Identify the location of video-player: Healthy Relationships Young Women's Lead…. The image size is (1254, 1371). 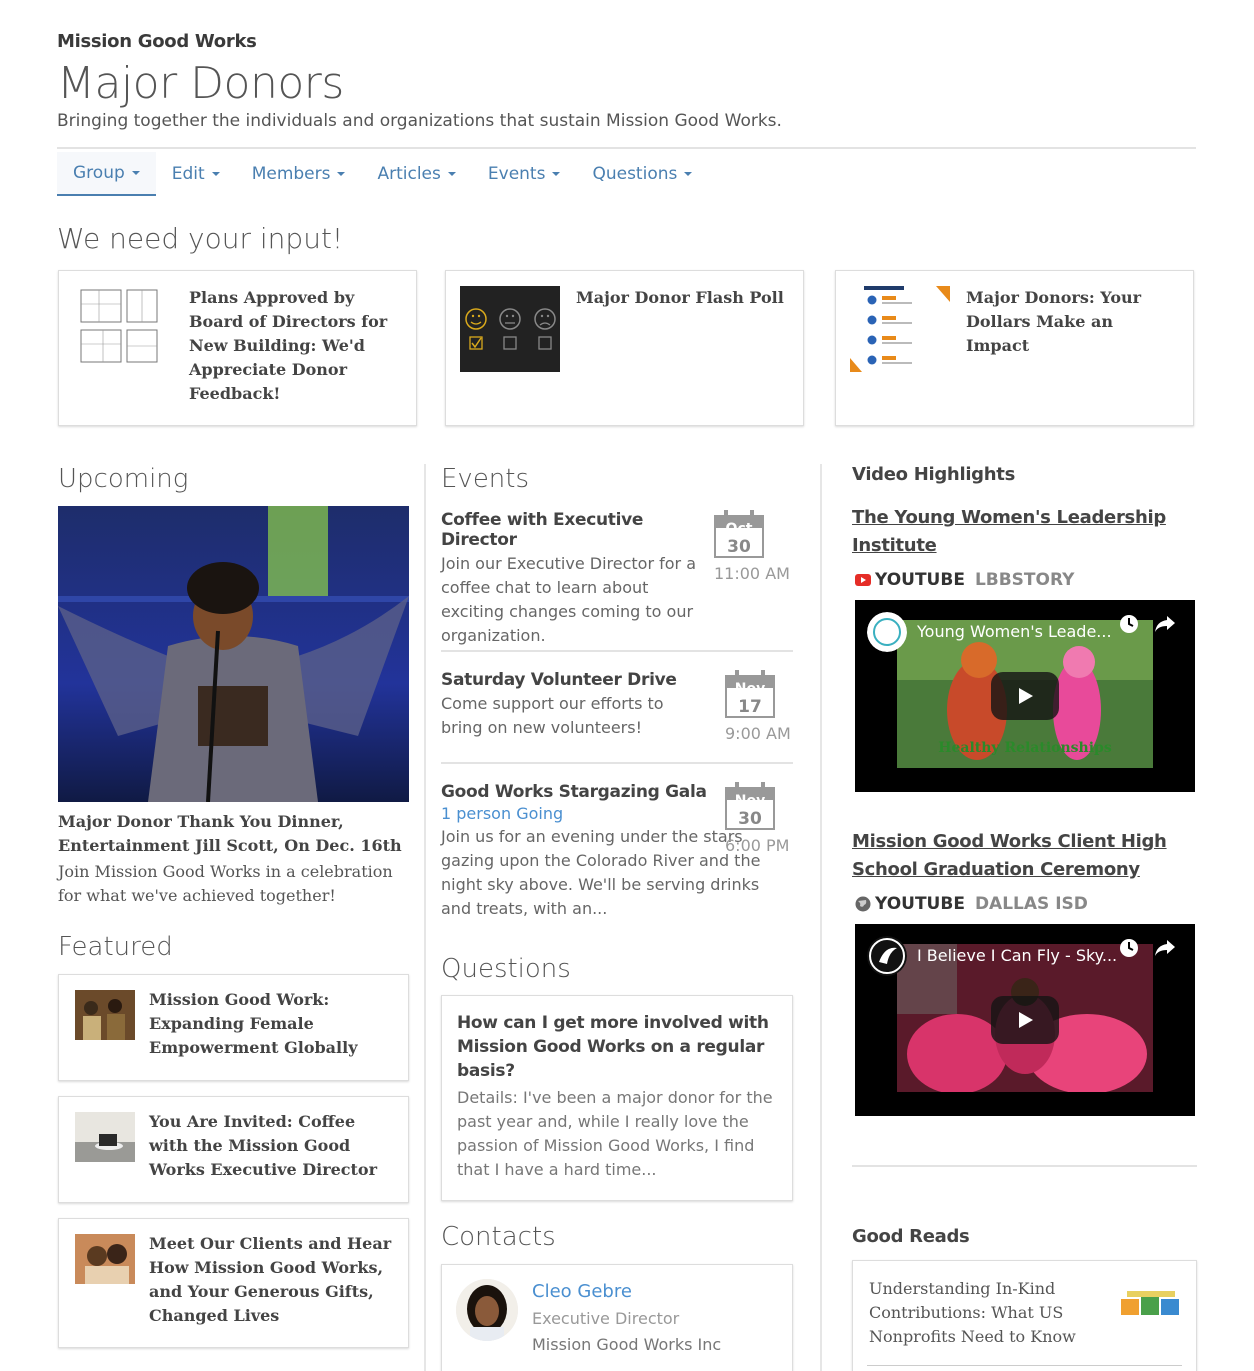
(1025, 696).